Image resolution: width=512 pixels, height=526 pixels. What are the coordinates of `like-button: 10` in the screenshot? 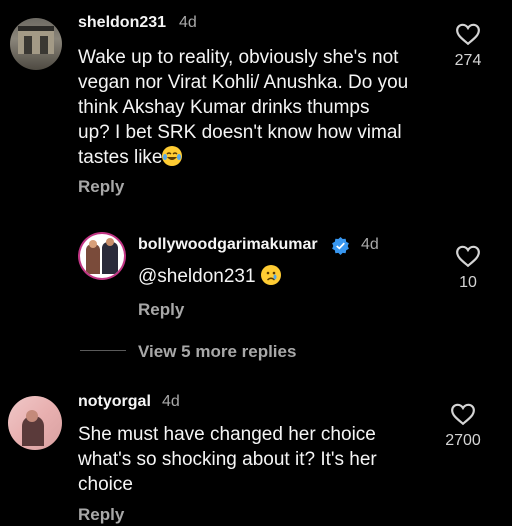 It's located at (468, 268).